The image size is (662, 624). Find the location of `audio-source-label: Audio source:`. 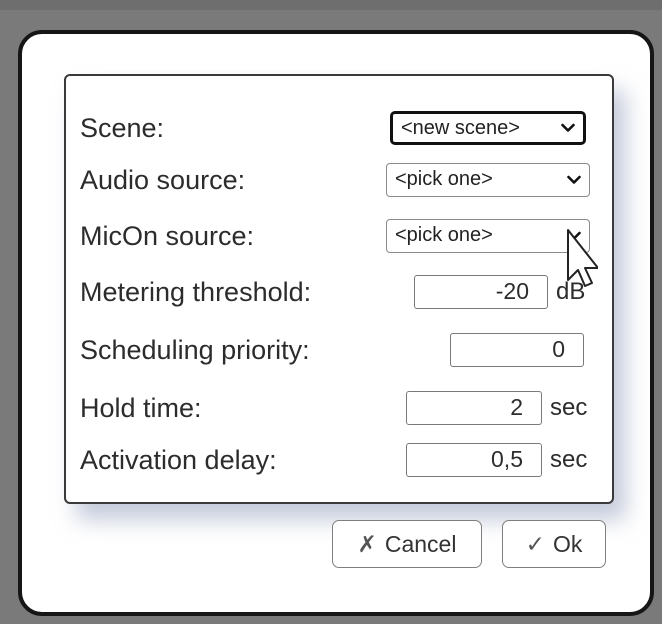

audio-source-label: Audio source: is located at coordinates (163, 180).